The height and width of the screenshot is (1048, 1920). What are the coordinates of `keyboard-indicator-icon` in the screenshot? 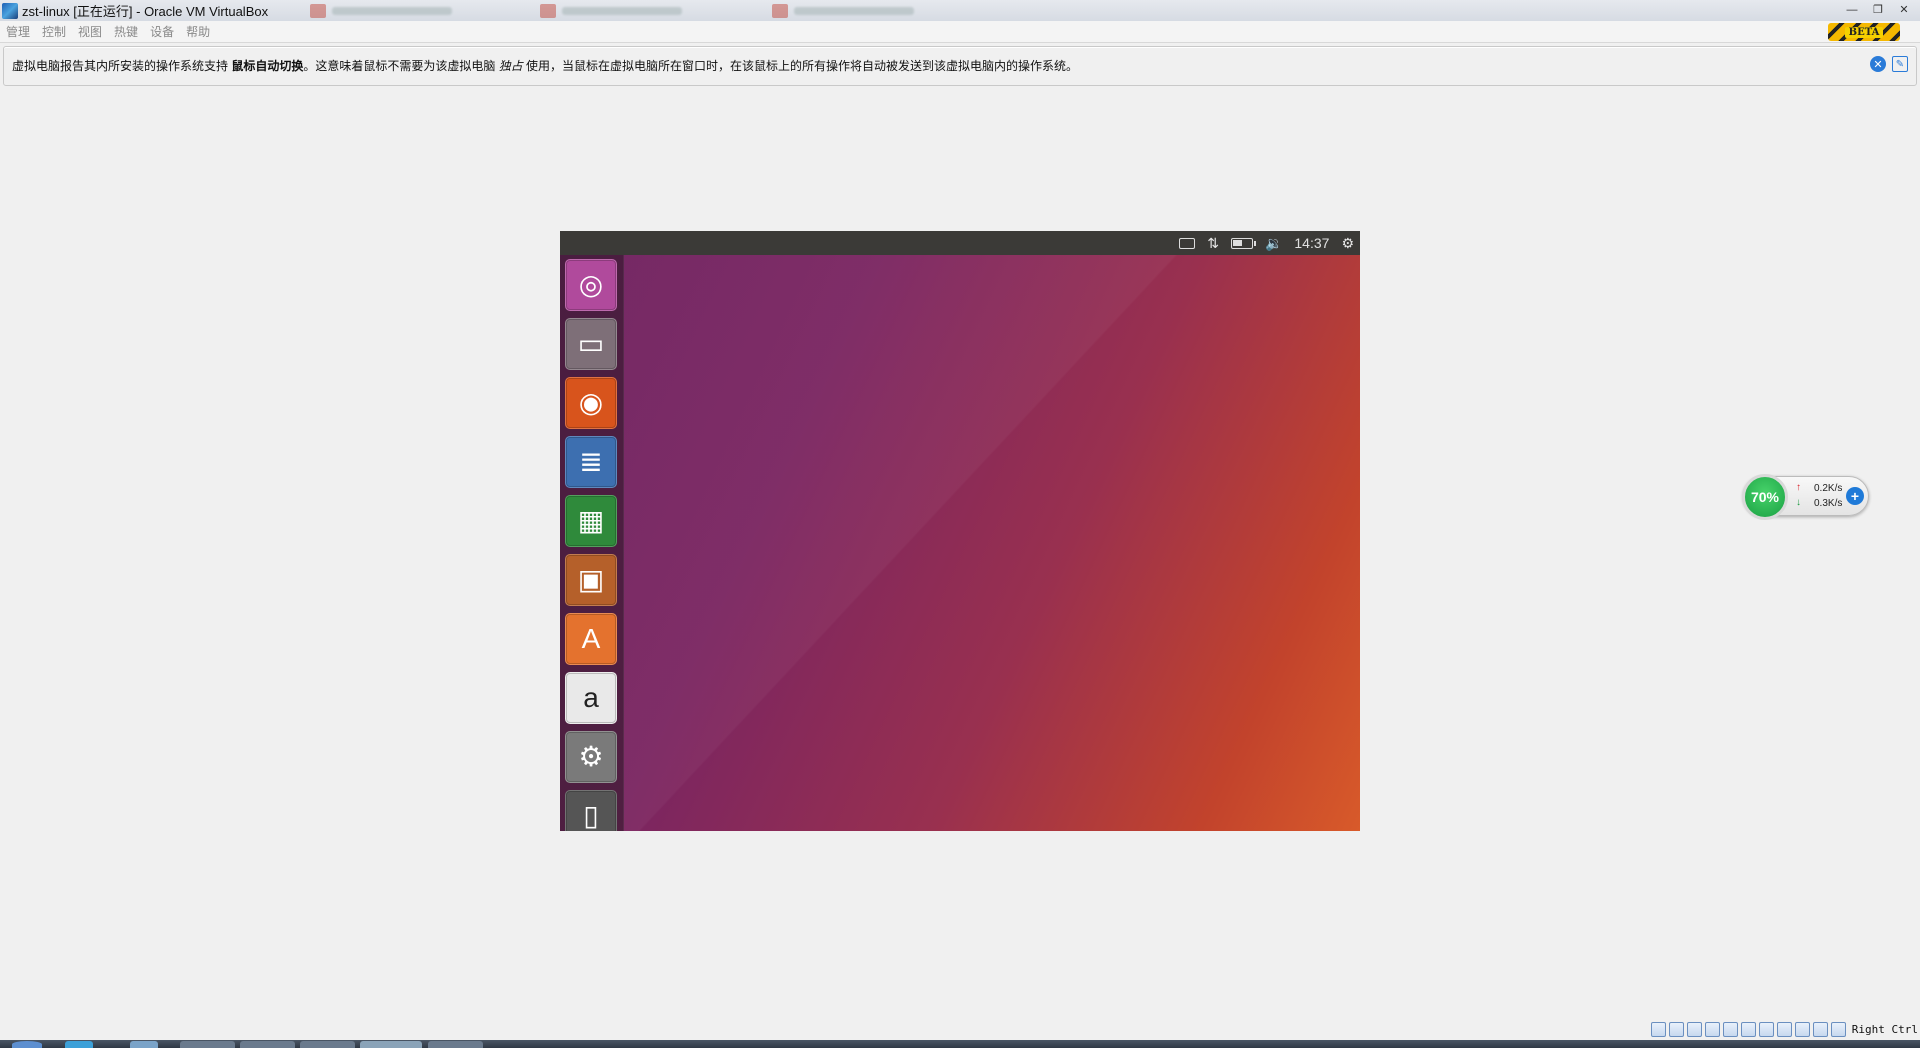 It's located at (1187, 243).